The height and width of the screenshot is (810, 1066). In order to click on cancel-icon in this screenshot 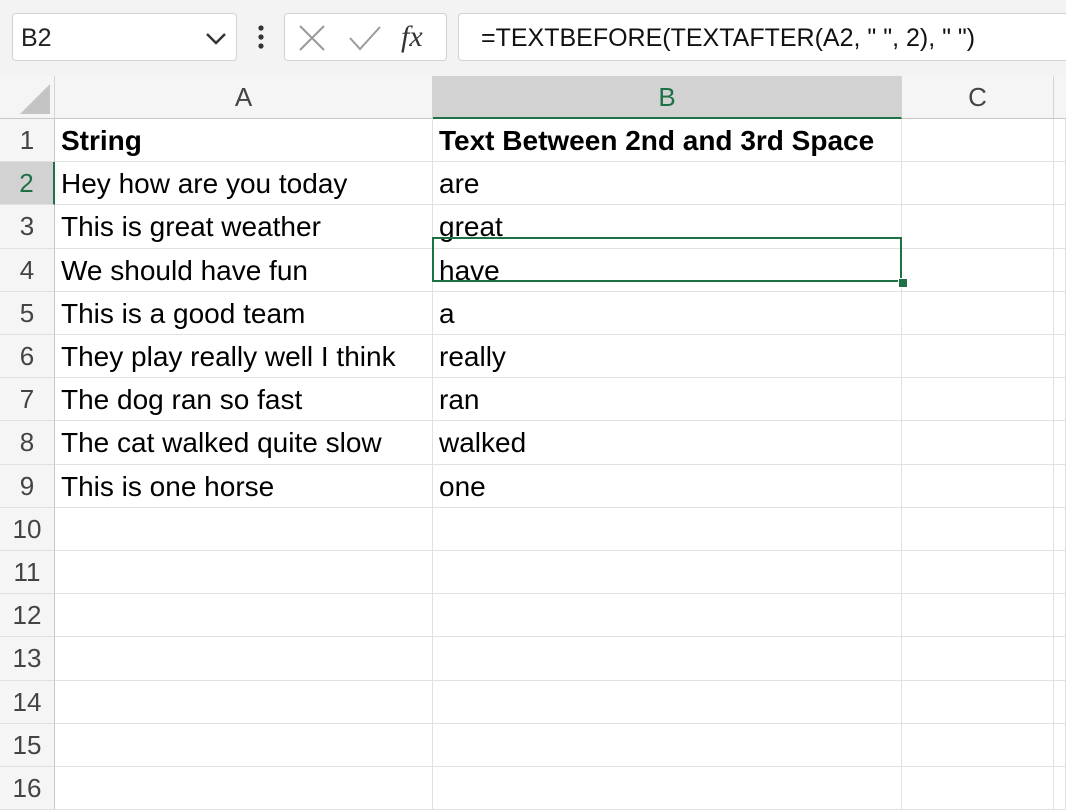, I will do `click(312, 38)`.